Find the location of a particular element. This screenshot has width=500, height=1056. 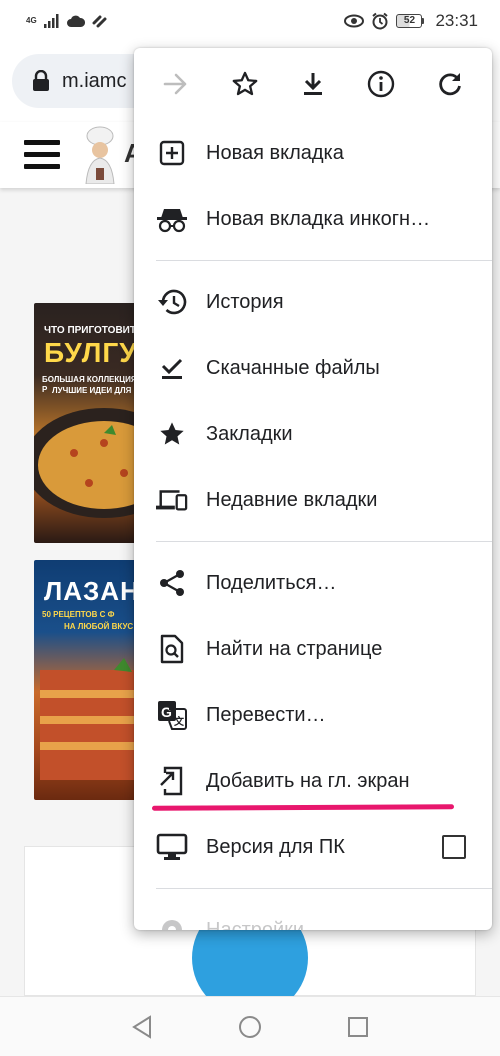

status-right: 52 23:31 is located at coordinates (411, 21).